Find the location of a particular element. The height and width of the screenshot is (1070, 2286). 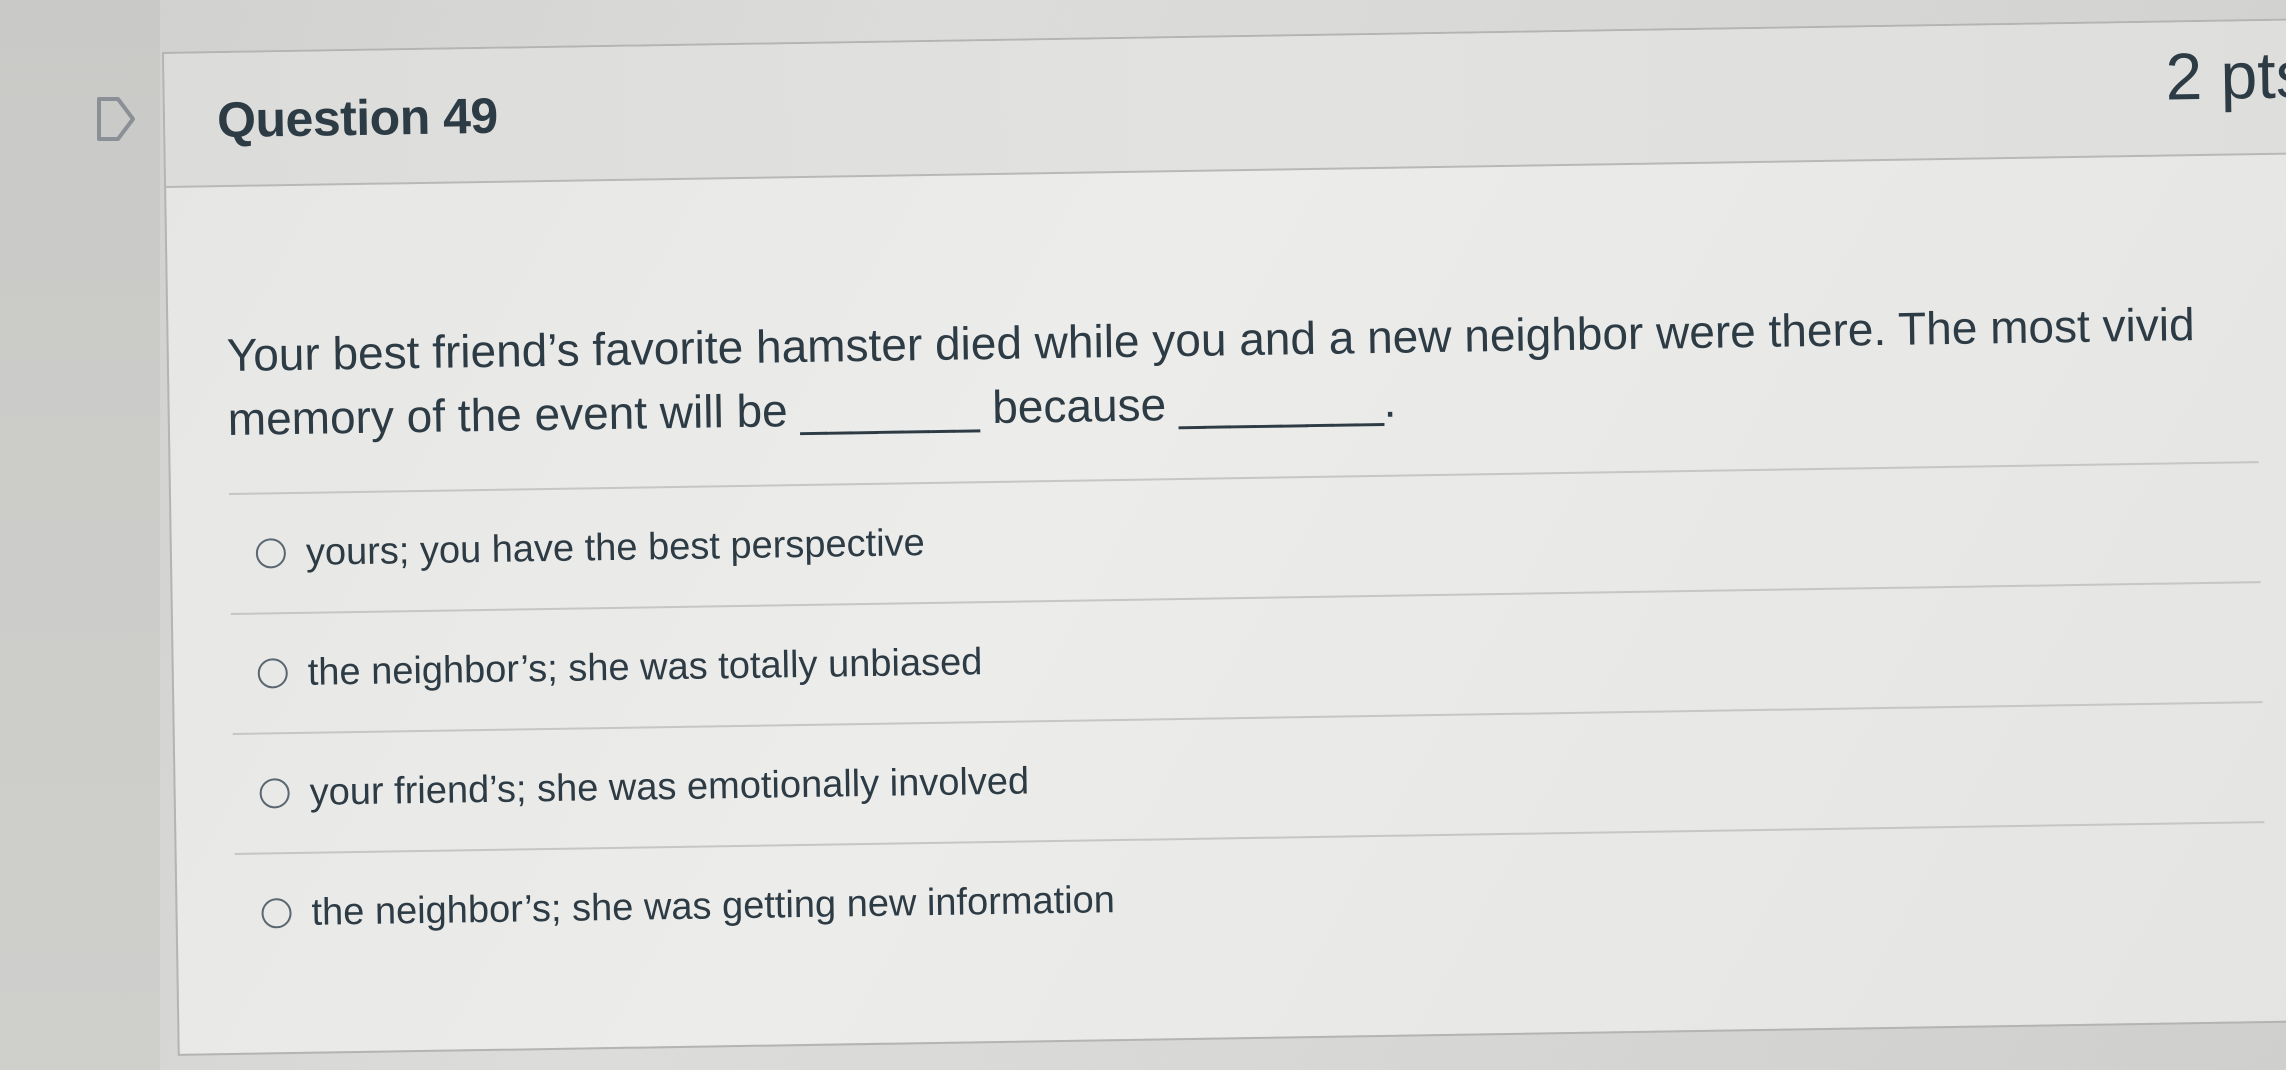

answer-label: yours; you have the best perspective is located at coordinates (616, 548).